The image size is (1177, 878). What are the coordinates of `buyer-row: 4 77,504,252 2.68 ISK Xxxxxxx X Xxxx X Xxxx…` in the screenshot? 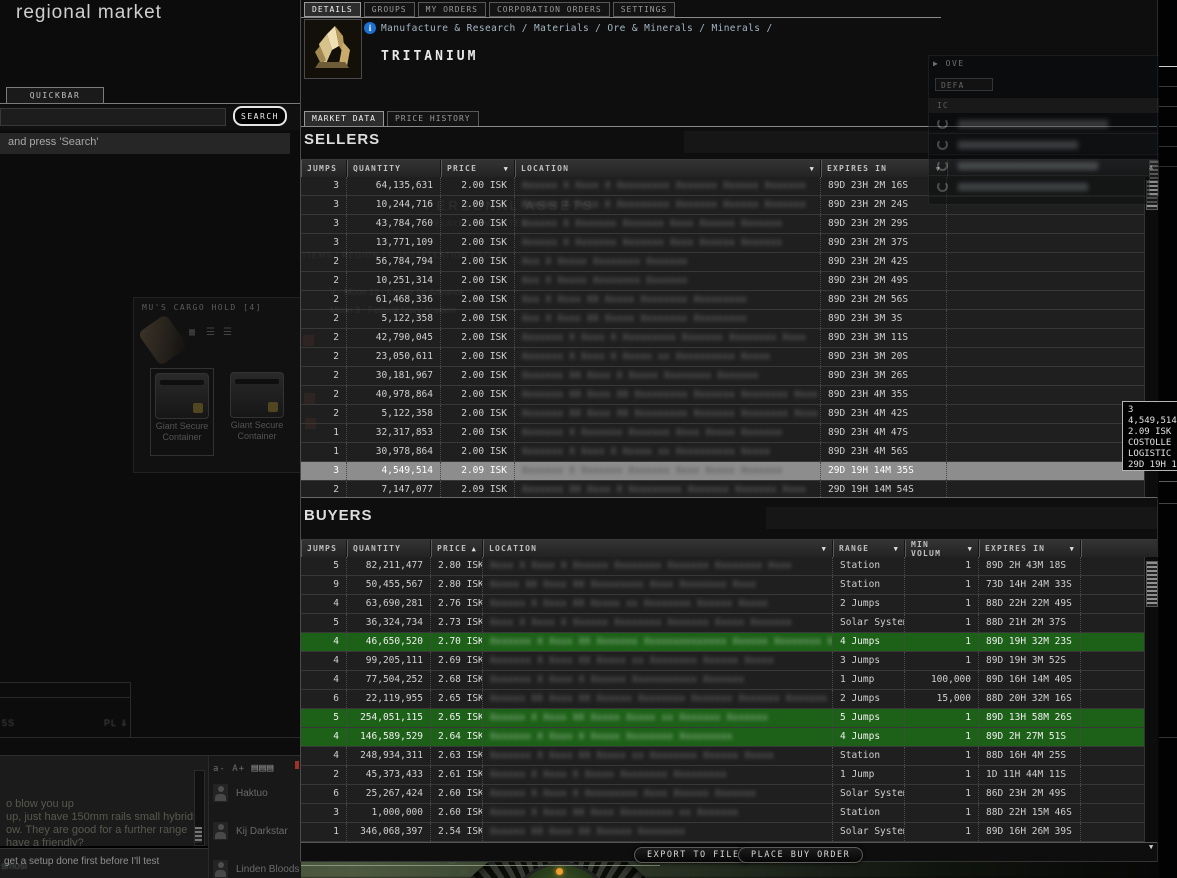 It's located at (729, 680).